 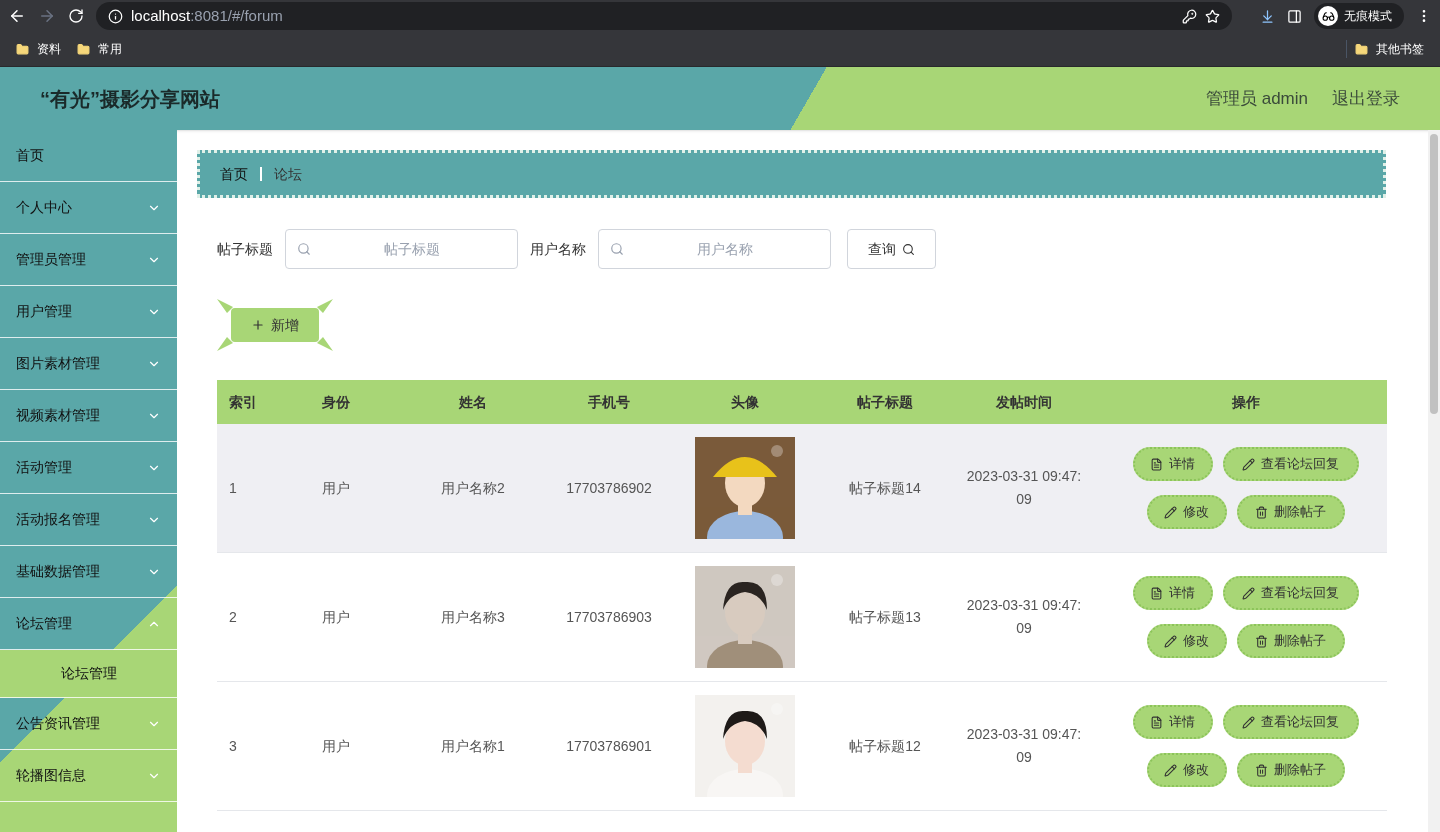 I want to click on breadcrumb-link: 首页, so click(x=234, y=174).